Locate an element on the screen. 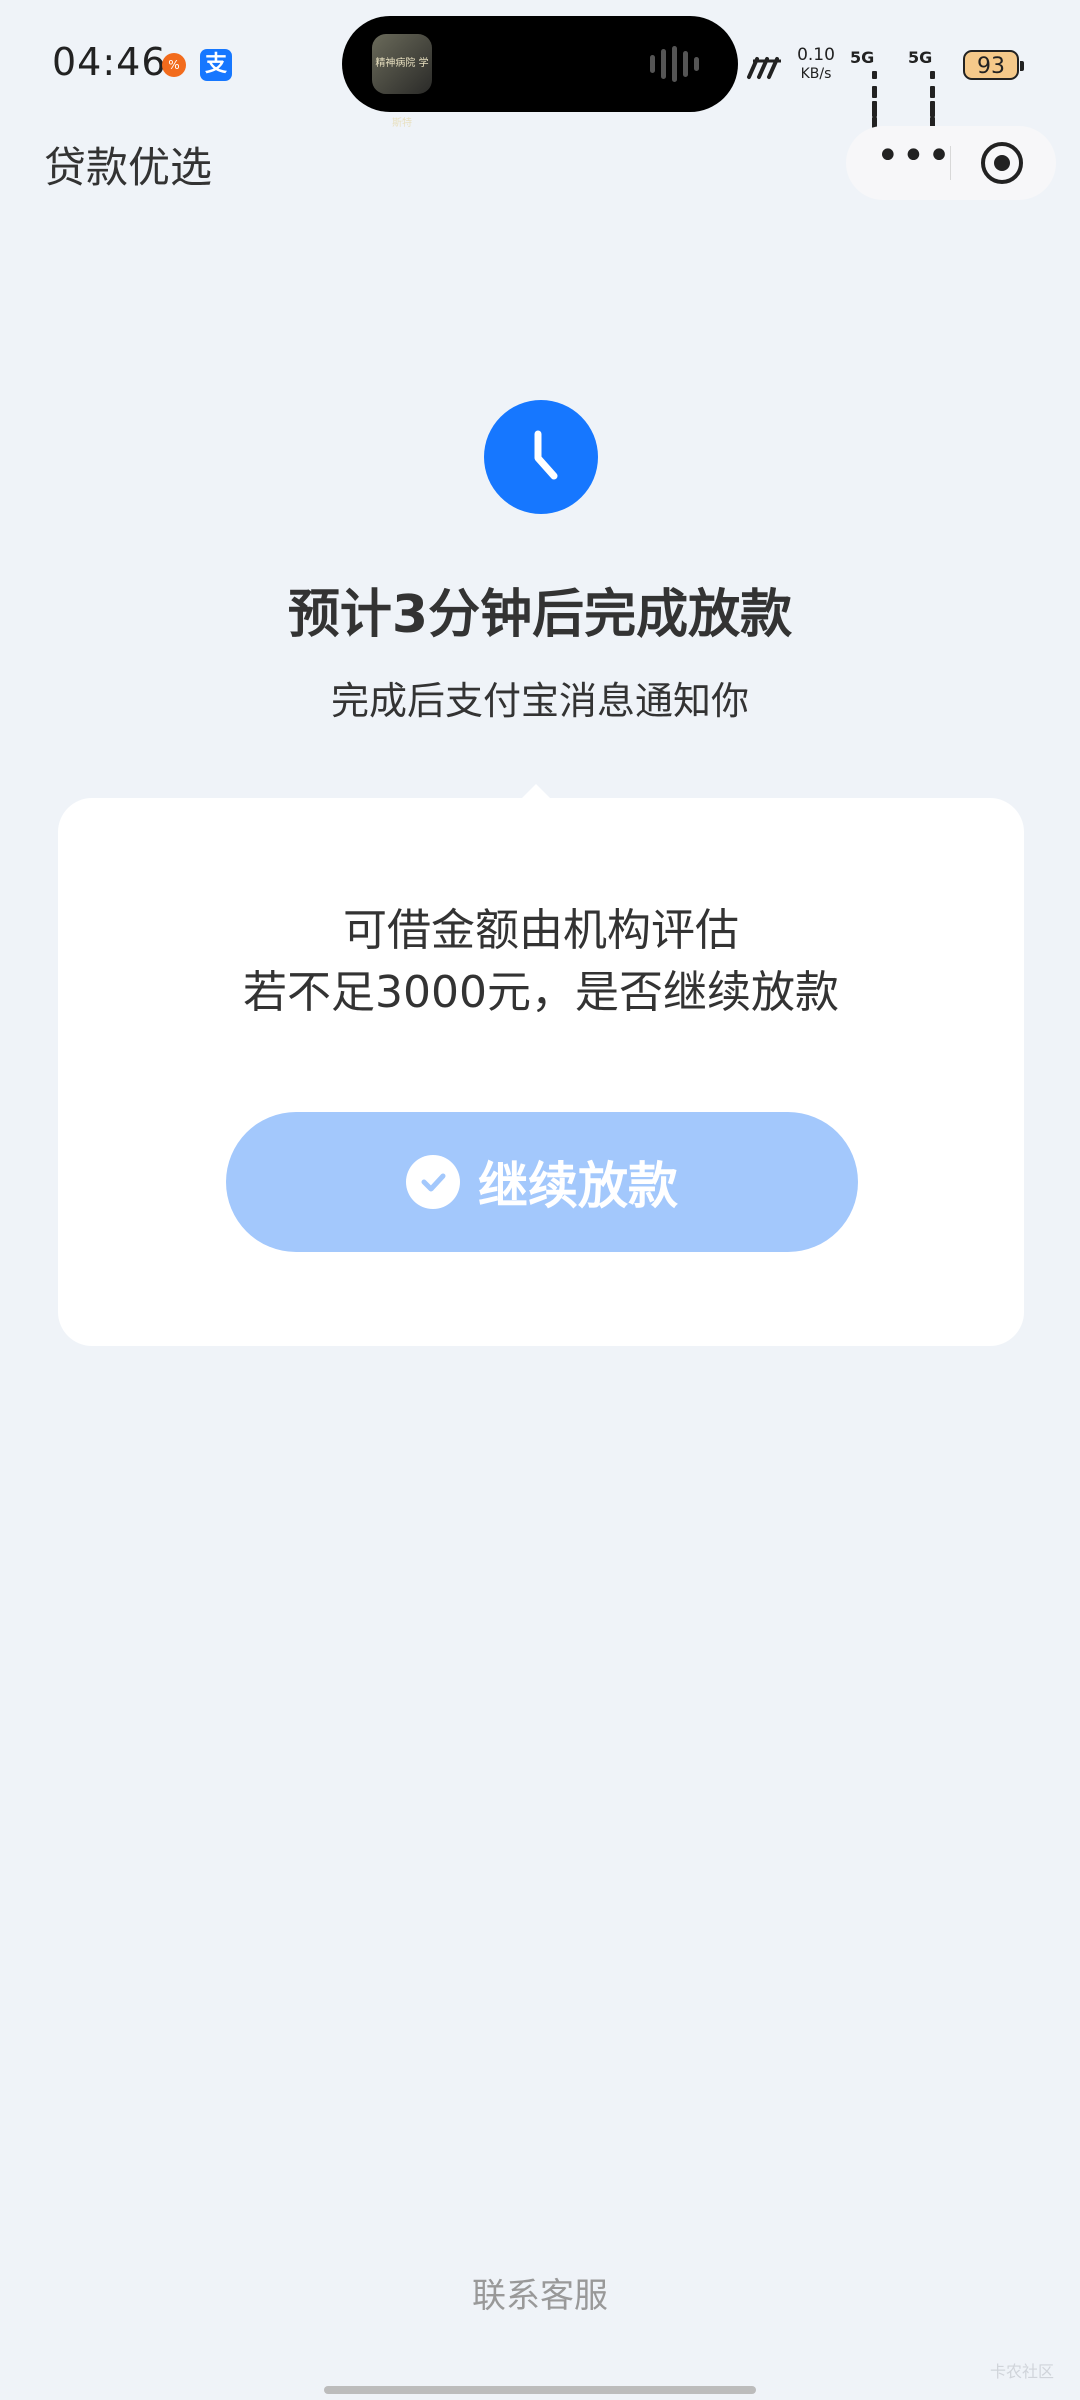 The width and height of the screenshot is (1080, 2400). status-bar: 04:46 % 支 精神病院 学斯特 0.10 KB/s 5G 5G 93 is located at coordinates (540, 80).